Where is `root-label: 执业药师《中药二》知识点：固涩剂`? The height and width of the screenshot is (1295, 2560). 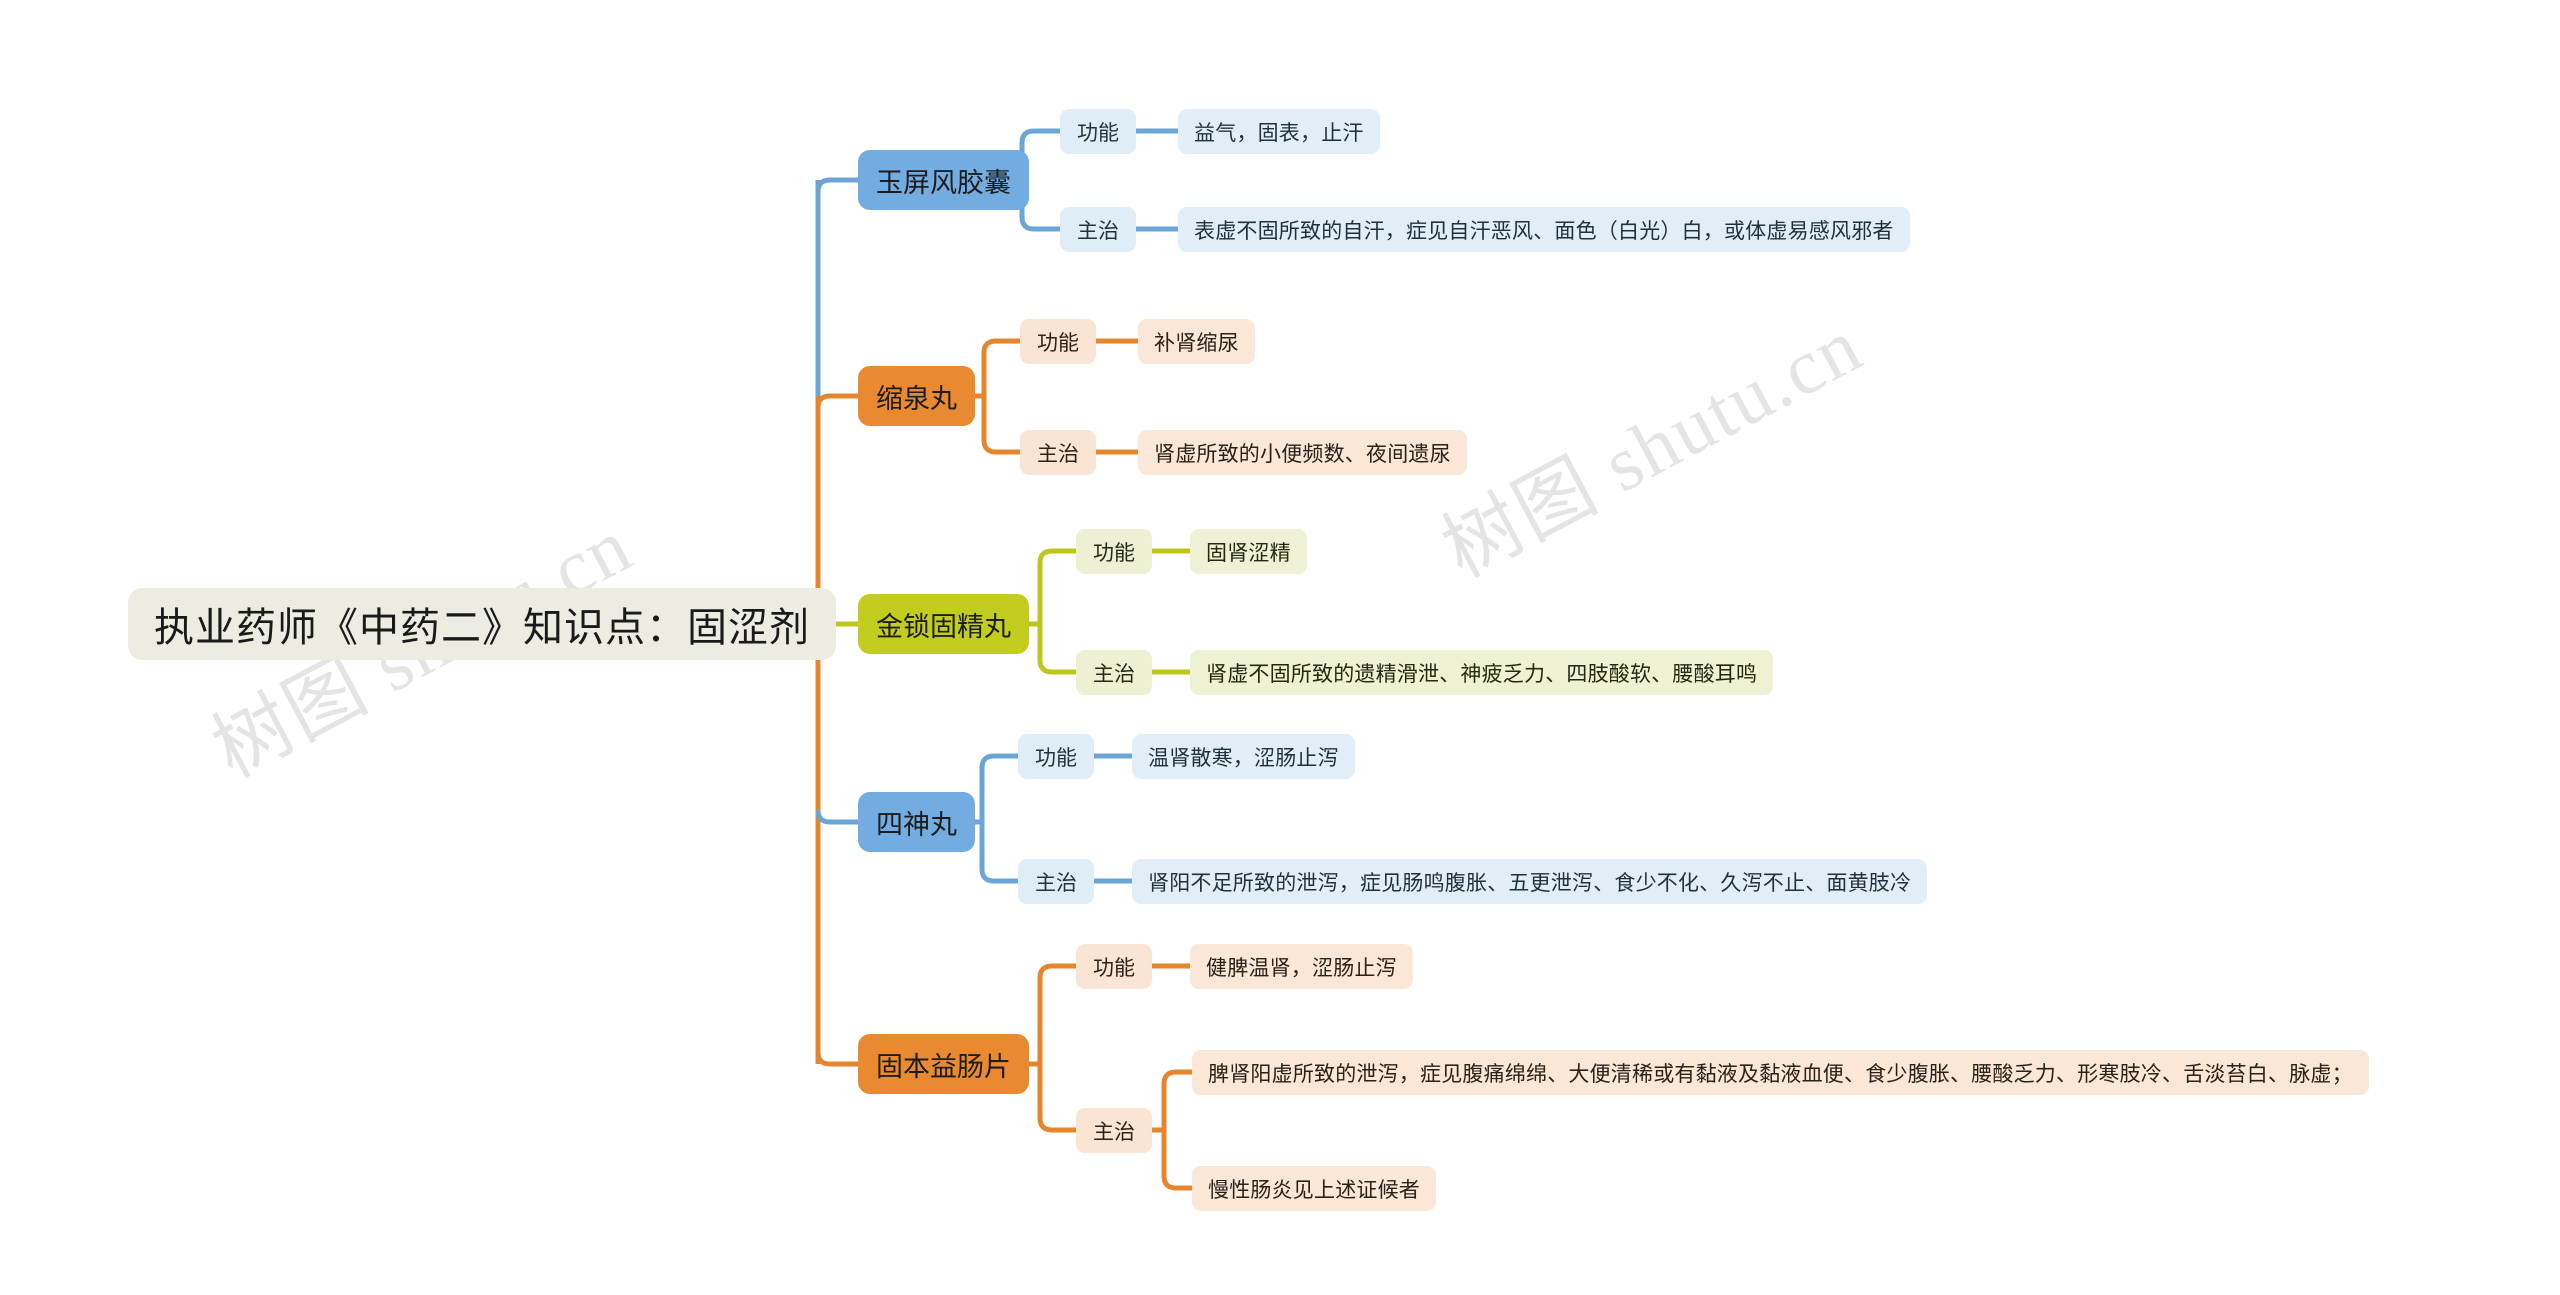 root-label: 执业药师《中药二》知识点：固涩剂 is located at coordinates (482, 628).